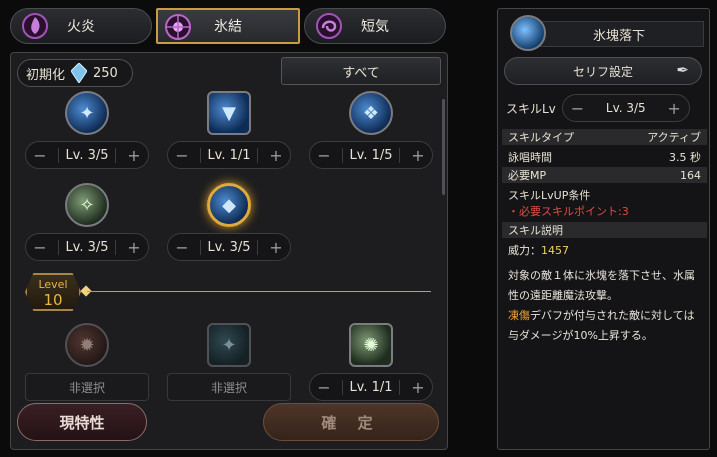 The image size is (717, 457). I want to click on current-traits-button: 現特性, so click(82, 422).